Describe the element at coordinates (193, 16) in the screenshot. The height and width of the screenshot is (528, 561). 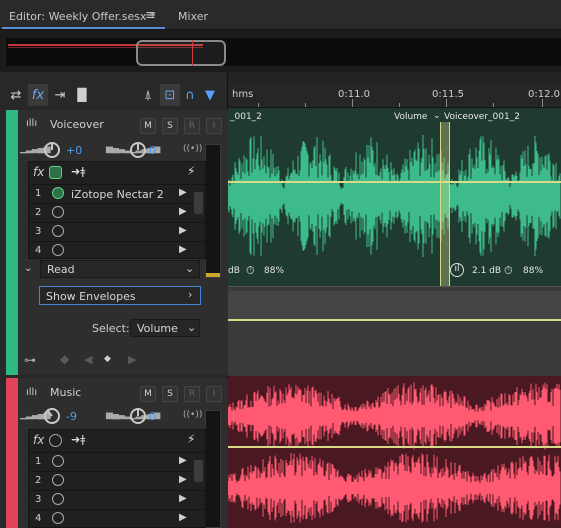
I see `tab-mixer: Mixer` at that location.